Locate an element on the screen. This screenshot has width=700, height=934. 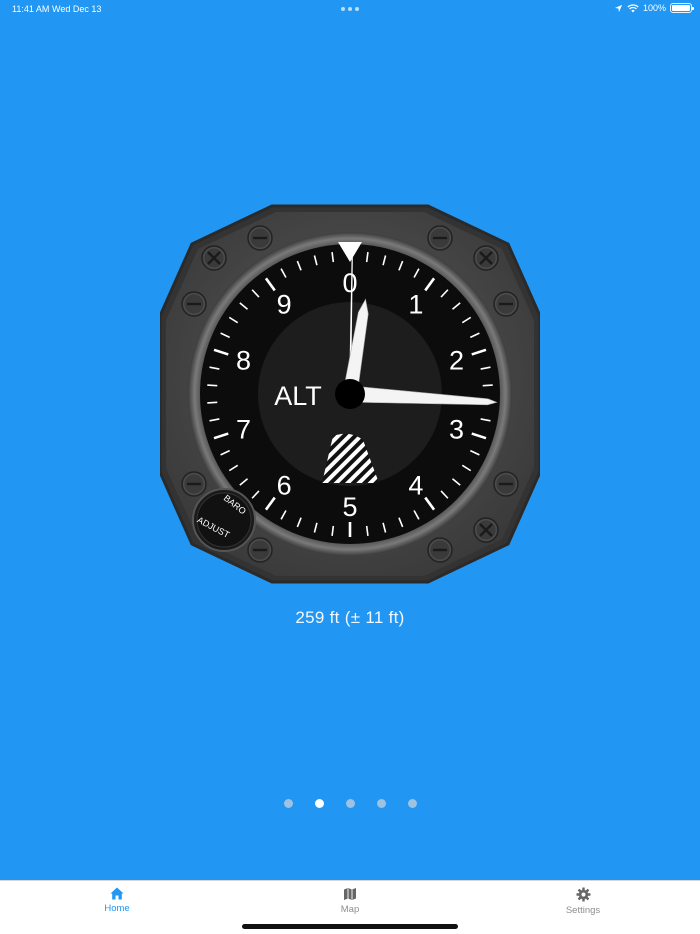
baro-adjust-knob: BARO ADJUST is located at coordinates (224, 520).